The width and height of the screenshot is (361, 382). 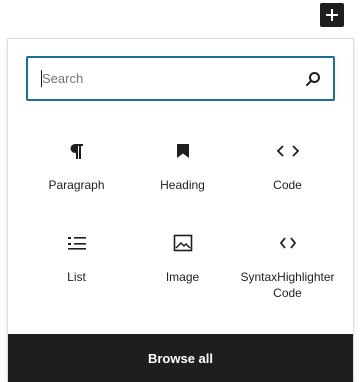 I want to click on block-item-paragraph: Paragraph, so click(x=76, y=168).